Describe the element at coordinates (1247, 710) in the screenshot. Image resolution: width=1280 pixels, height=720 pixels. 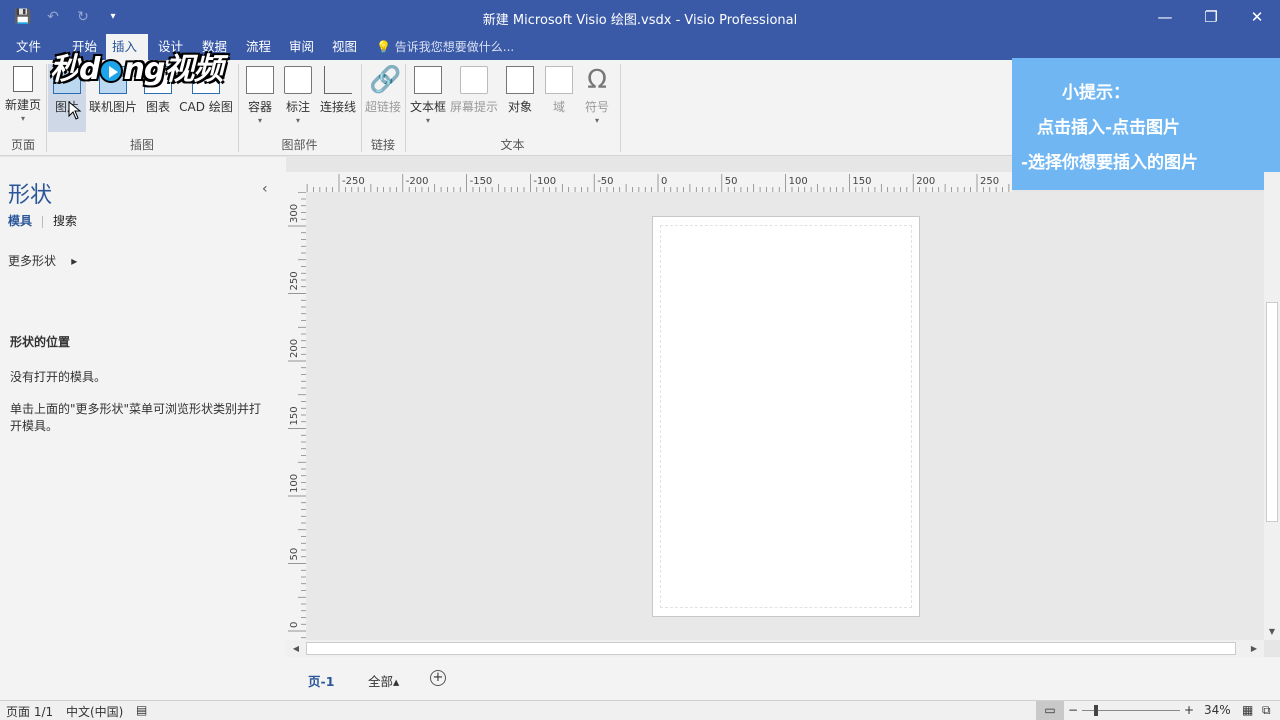
I see `fit-page-icon: ▦` at that location.